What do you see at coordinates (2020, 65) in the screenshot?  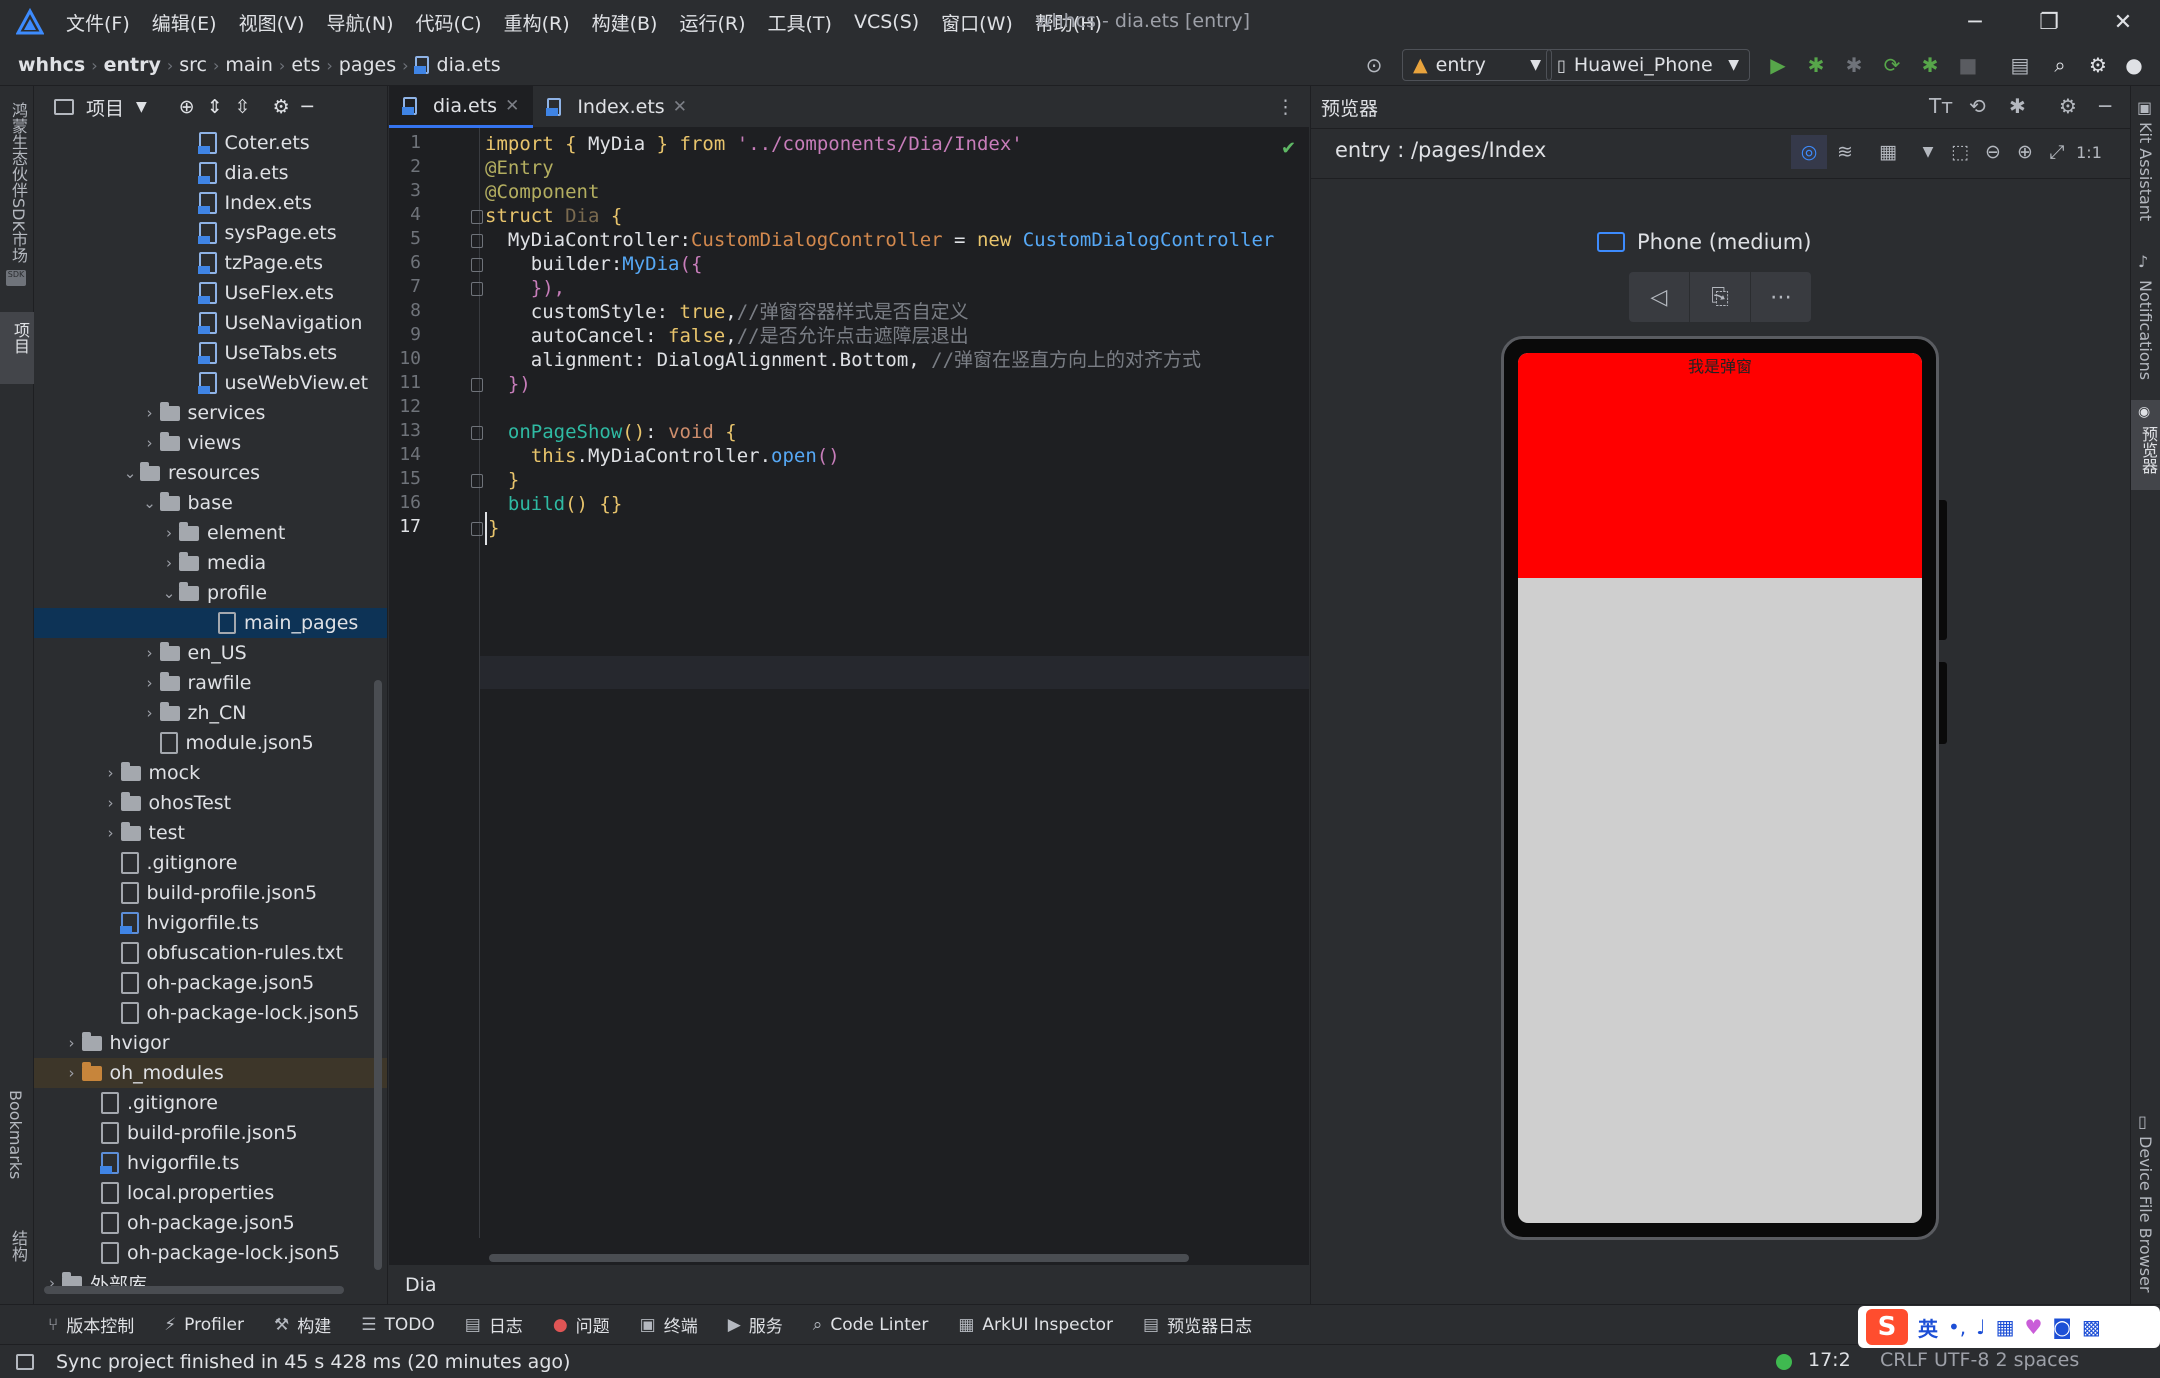 I see `project-structure-icon: ▤` at bounding box center [2020, 65].